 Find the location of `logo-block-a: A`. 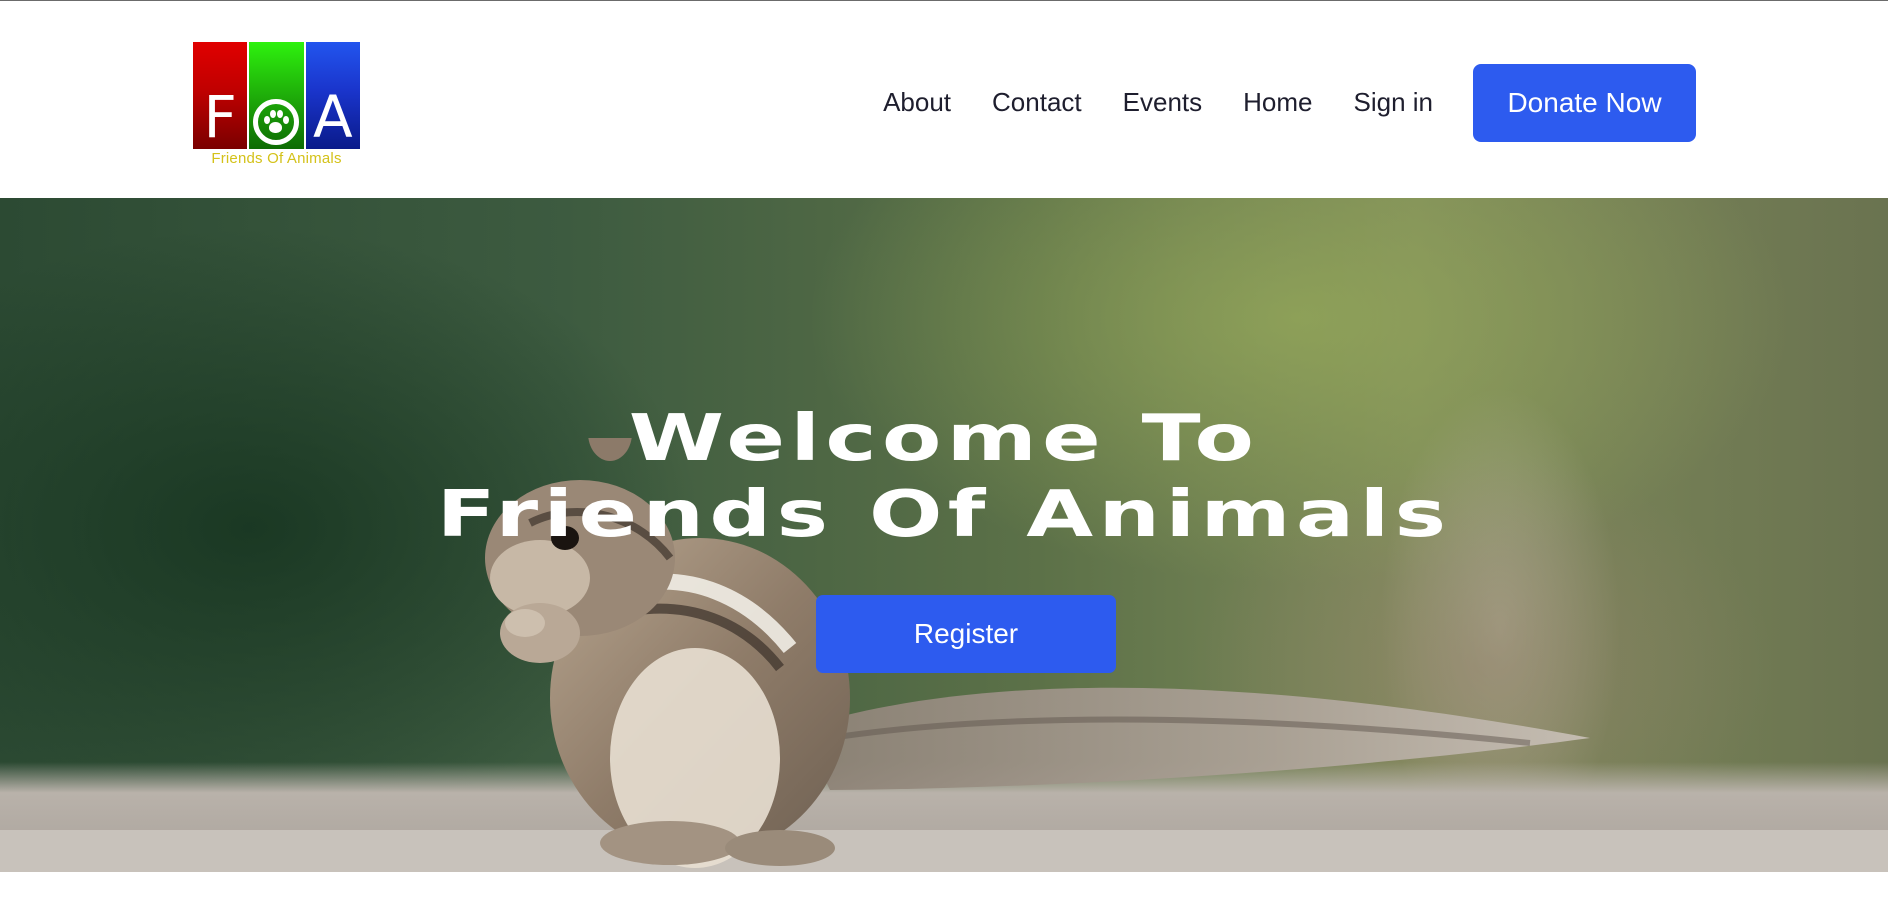

logo-block-a: A is located at coordinates (332, 96).